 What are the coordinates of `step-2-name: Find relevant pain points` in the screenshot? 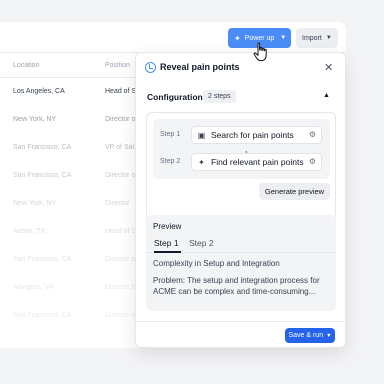 It's located at (257, 162).